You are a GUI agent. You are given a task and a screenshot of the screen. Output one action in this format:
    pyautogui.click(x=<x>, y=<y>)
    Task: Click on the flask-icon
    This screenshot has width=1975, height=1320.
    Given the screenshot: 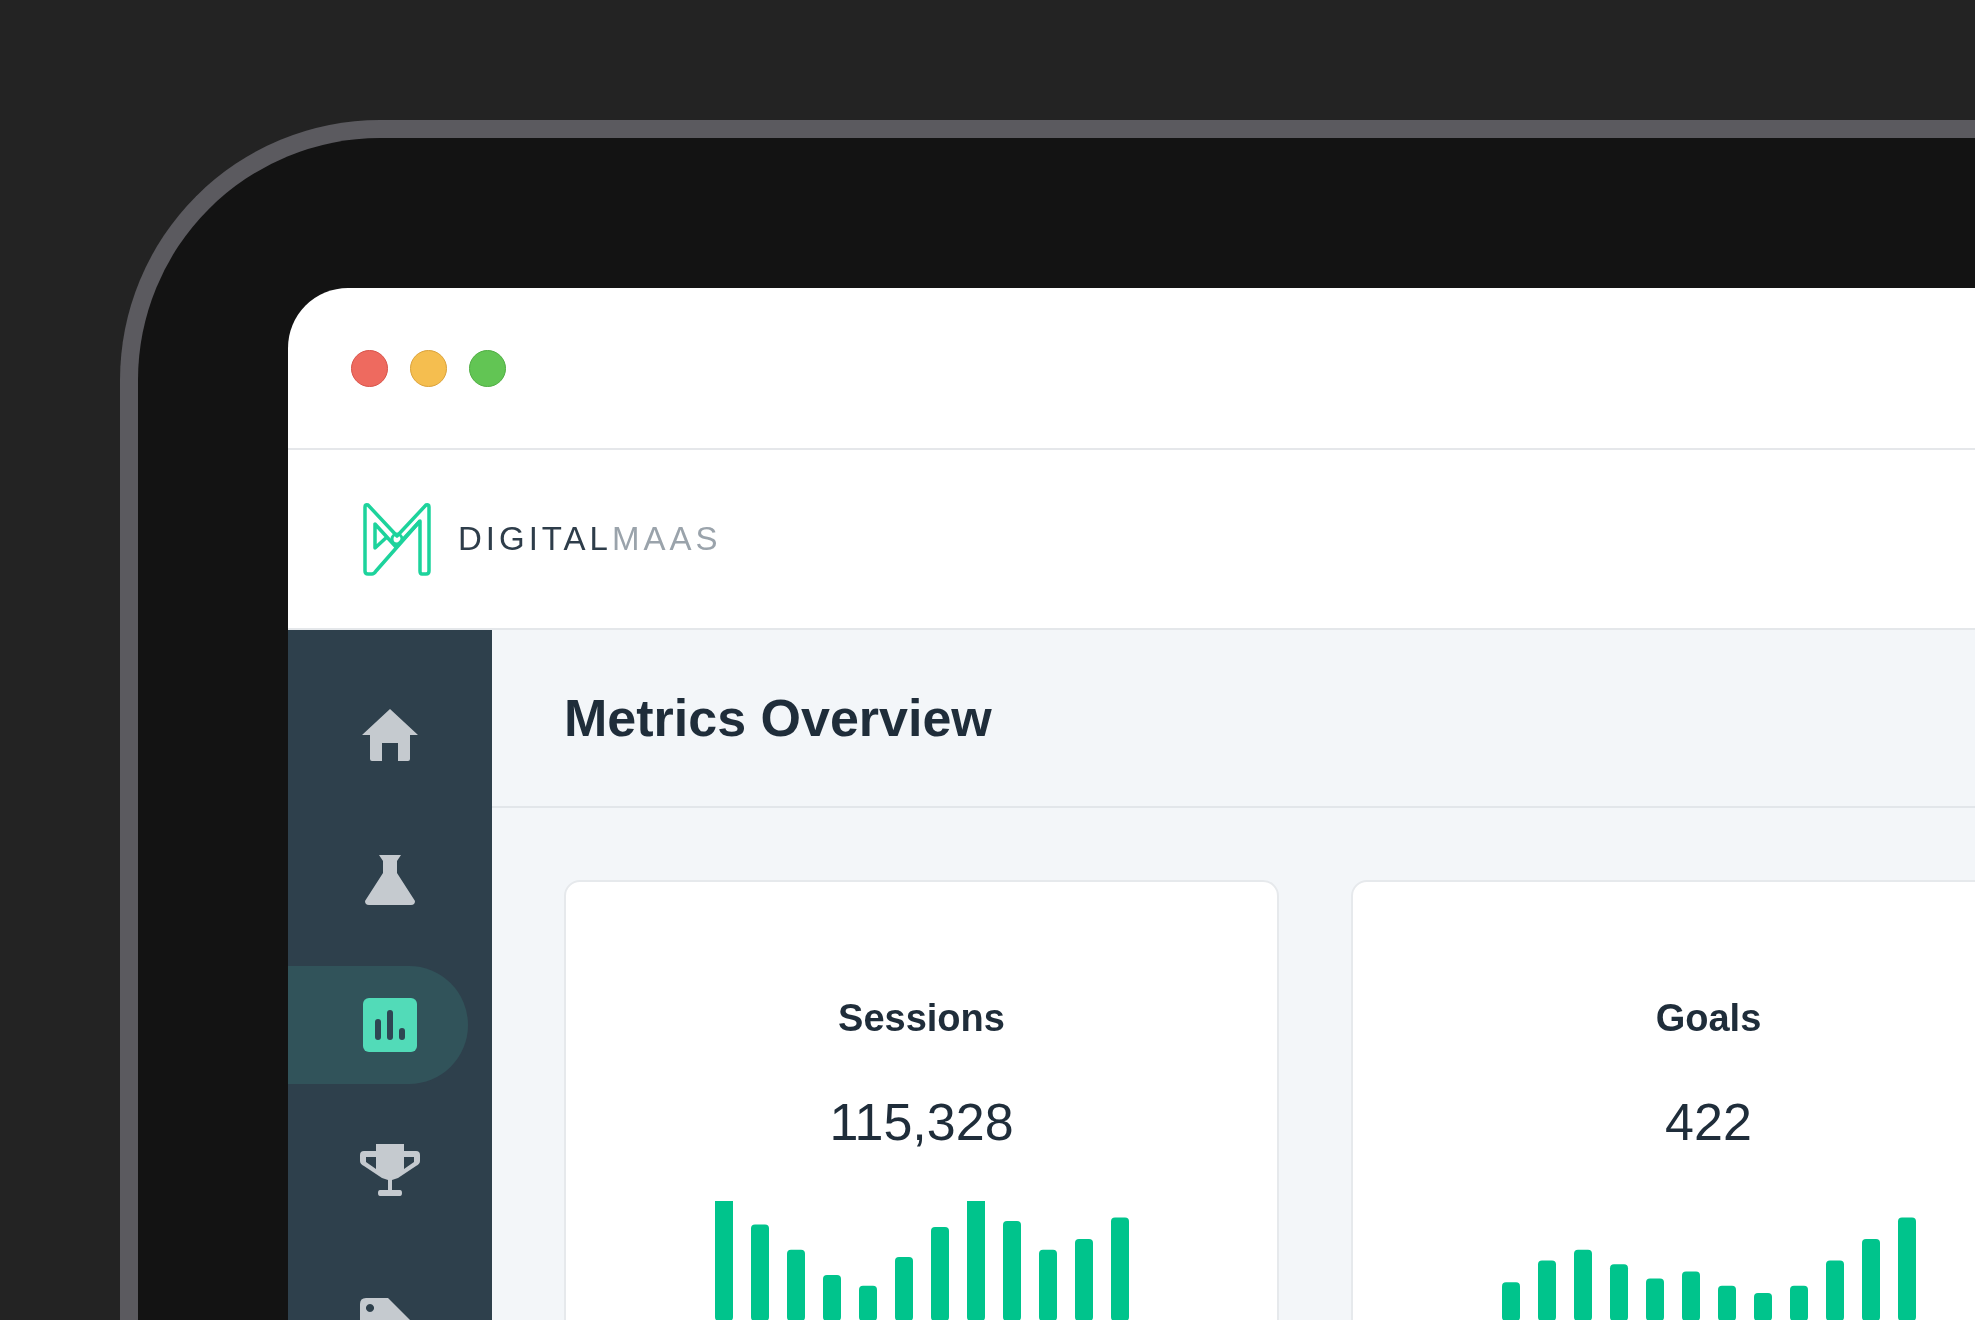 What is the action you would take?
    pyautogui.click(x=390, y=880)
    